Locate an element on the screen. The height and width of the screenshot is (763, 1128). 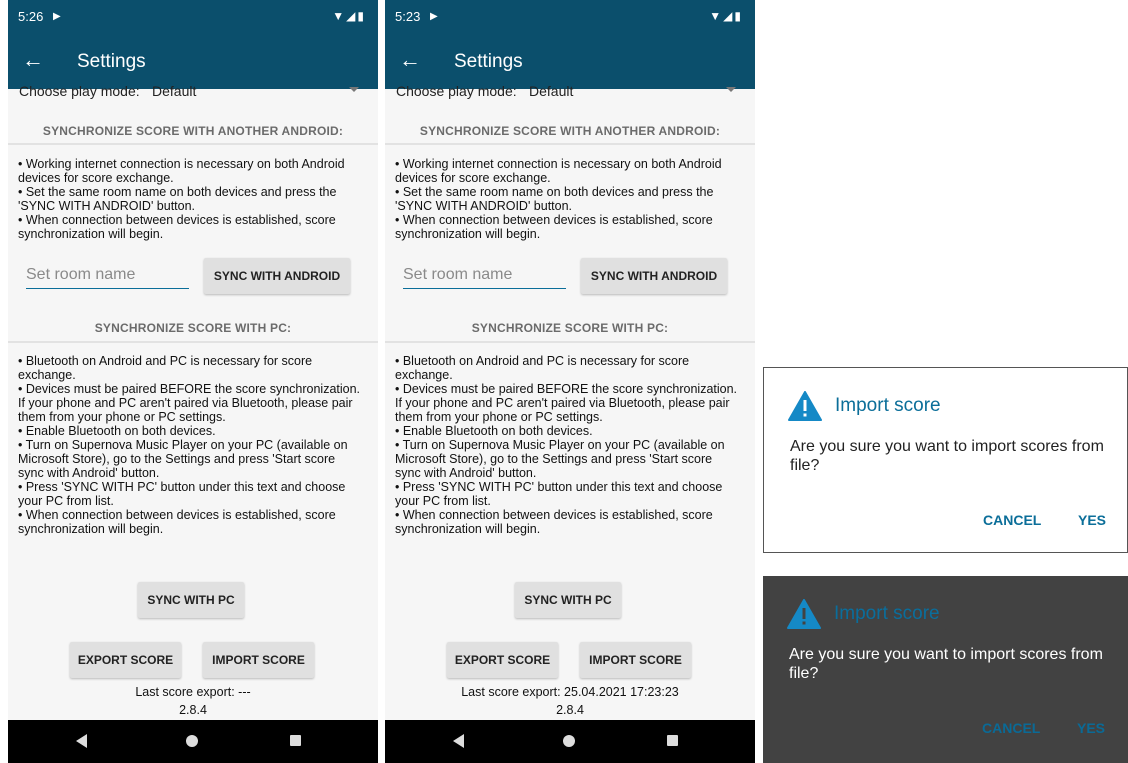
last-export-text: Last score export: 25.04.2021 17:23:23 is located at coordinates (570, 692).